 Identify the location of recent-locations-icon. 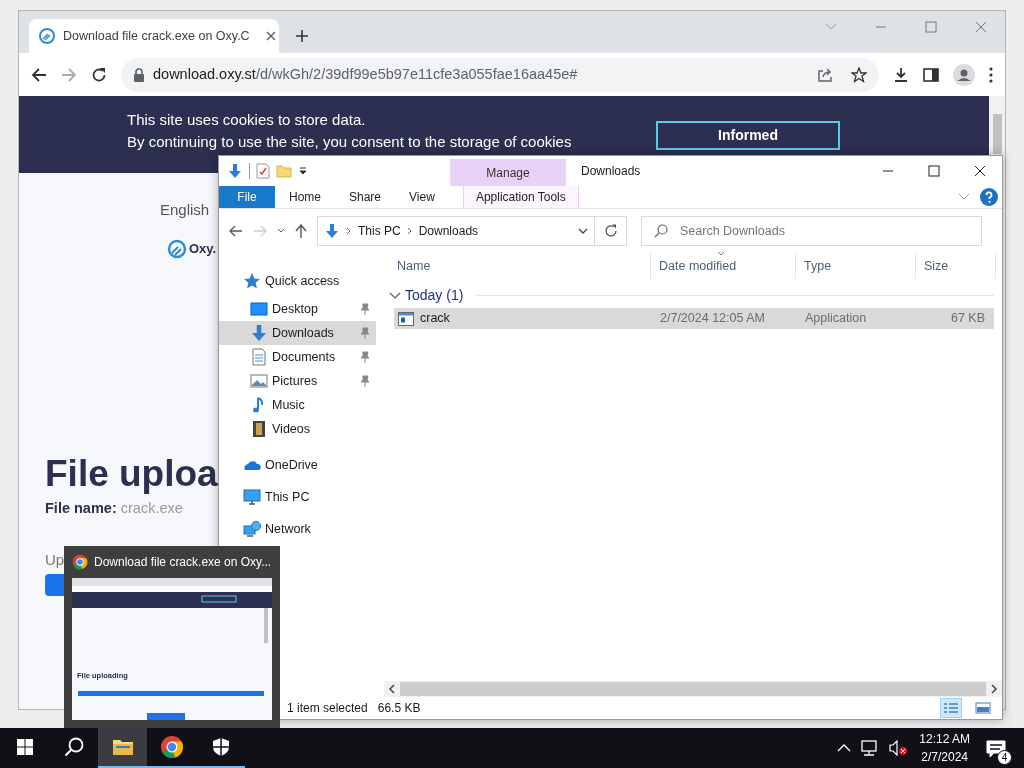
(281, 231).